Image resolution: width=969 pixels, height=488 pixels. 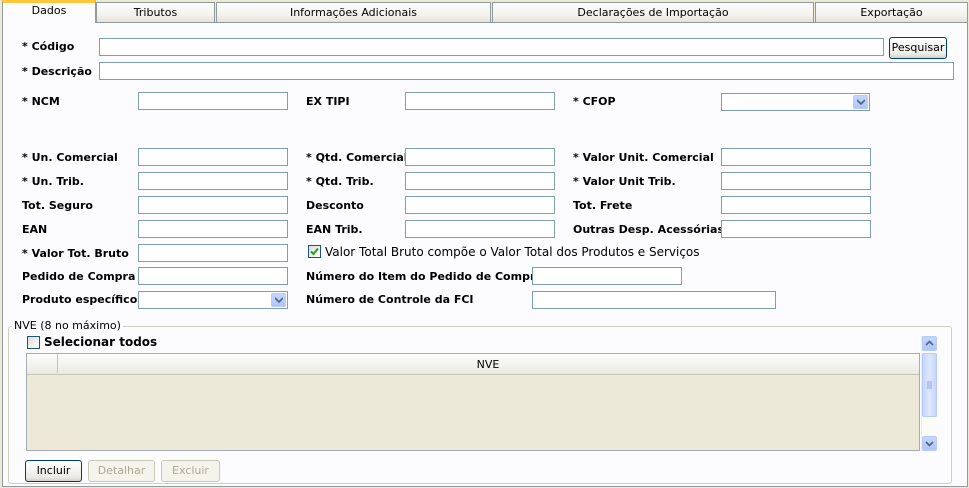 I want to click on tot-frete-field, so click(x=796, y=205).